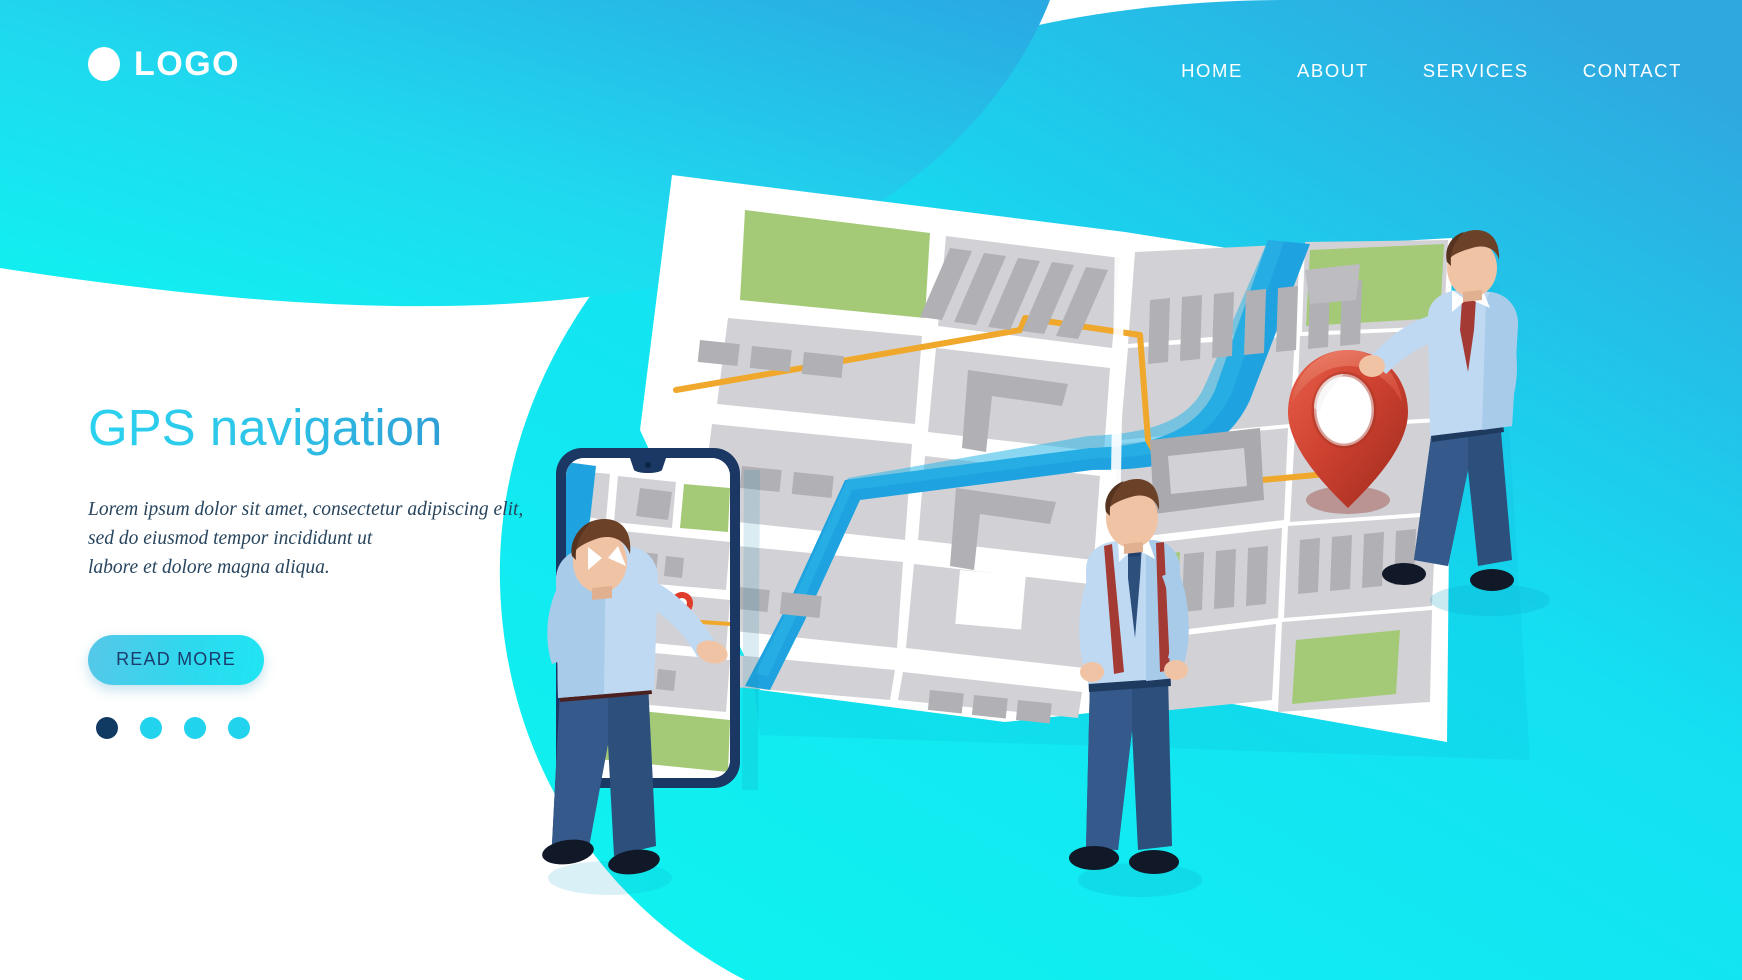 This screenshot has width=1742, height=980. I want to click on nav-item-about: ABOUT, so click(1333, 71).